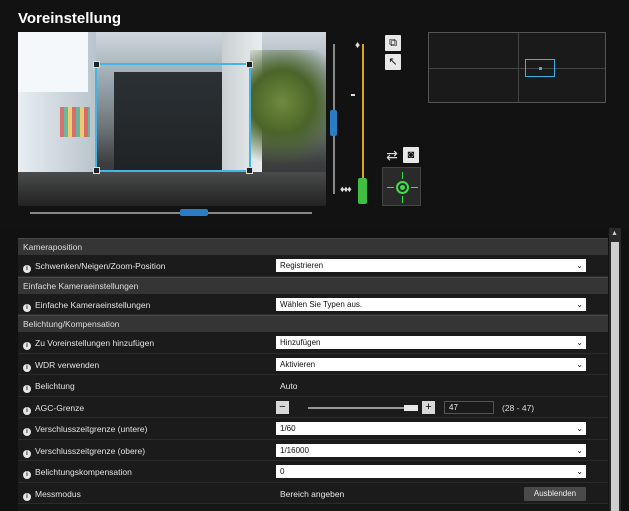 This screenshot has height=511, width=629. Describe the element at coordinates (94, 267) in the screenshot. I see `row-label-ptz-position: i Schwenken/Neigen/Zoom-Position` at that location.